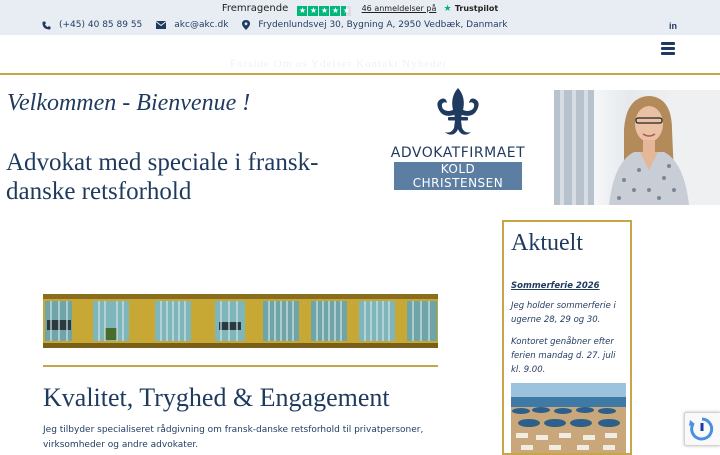 The height and width of the screenshot is (455, 720). What do you see at coordinates (447, 9) in the screenshot?
I see `trustpilot-star-icon: ★` at bounding box center [447, 9].